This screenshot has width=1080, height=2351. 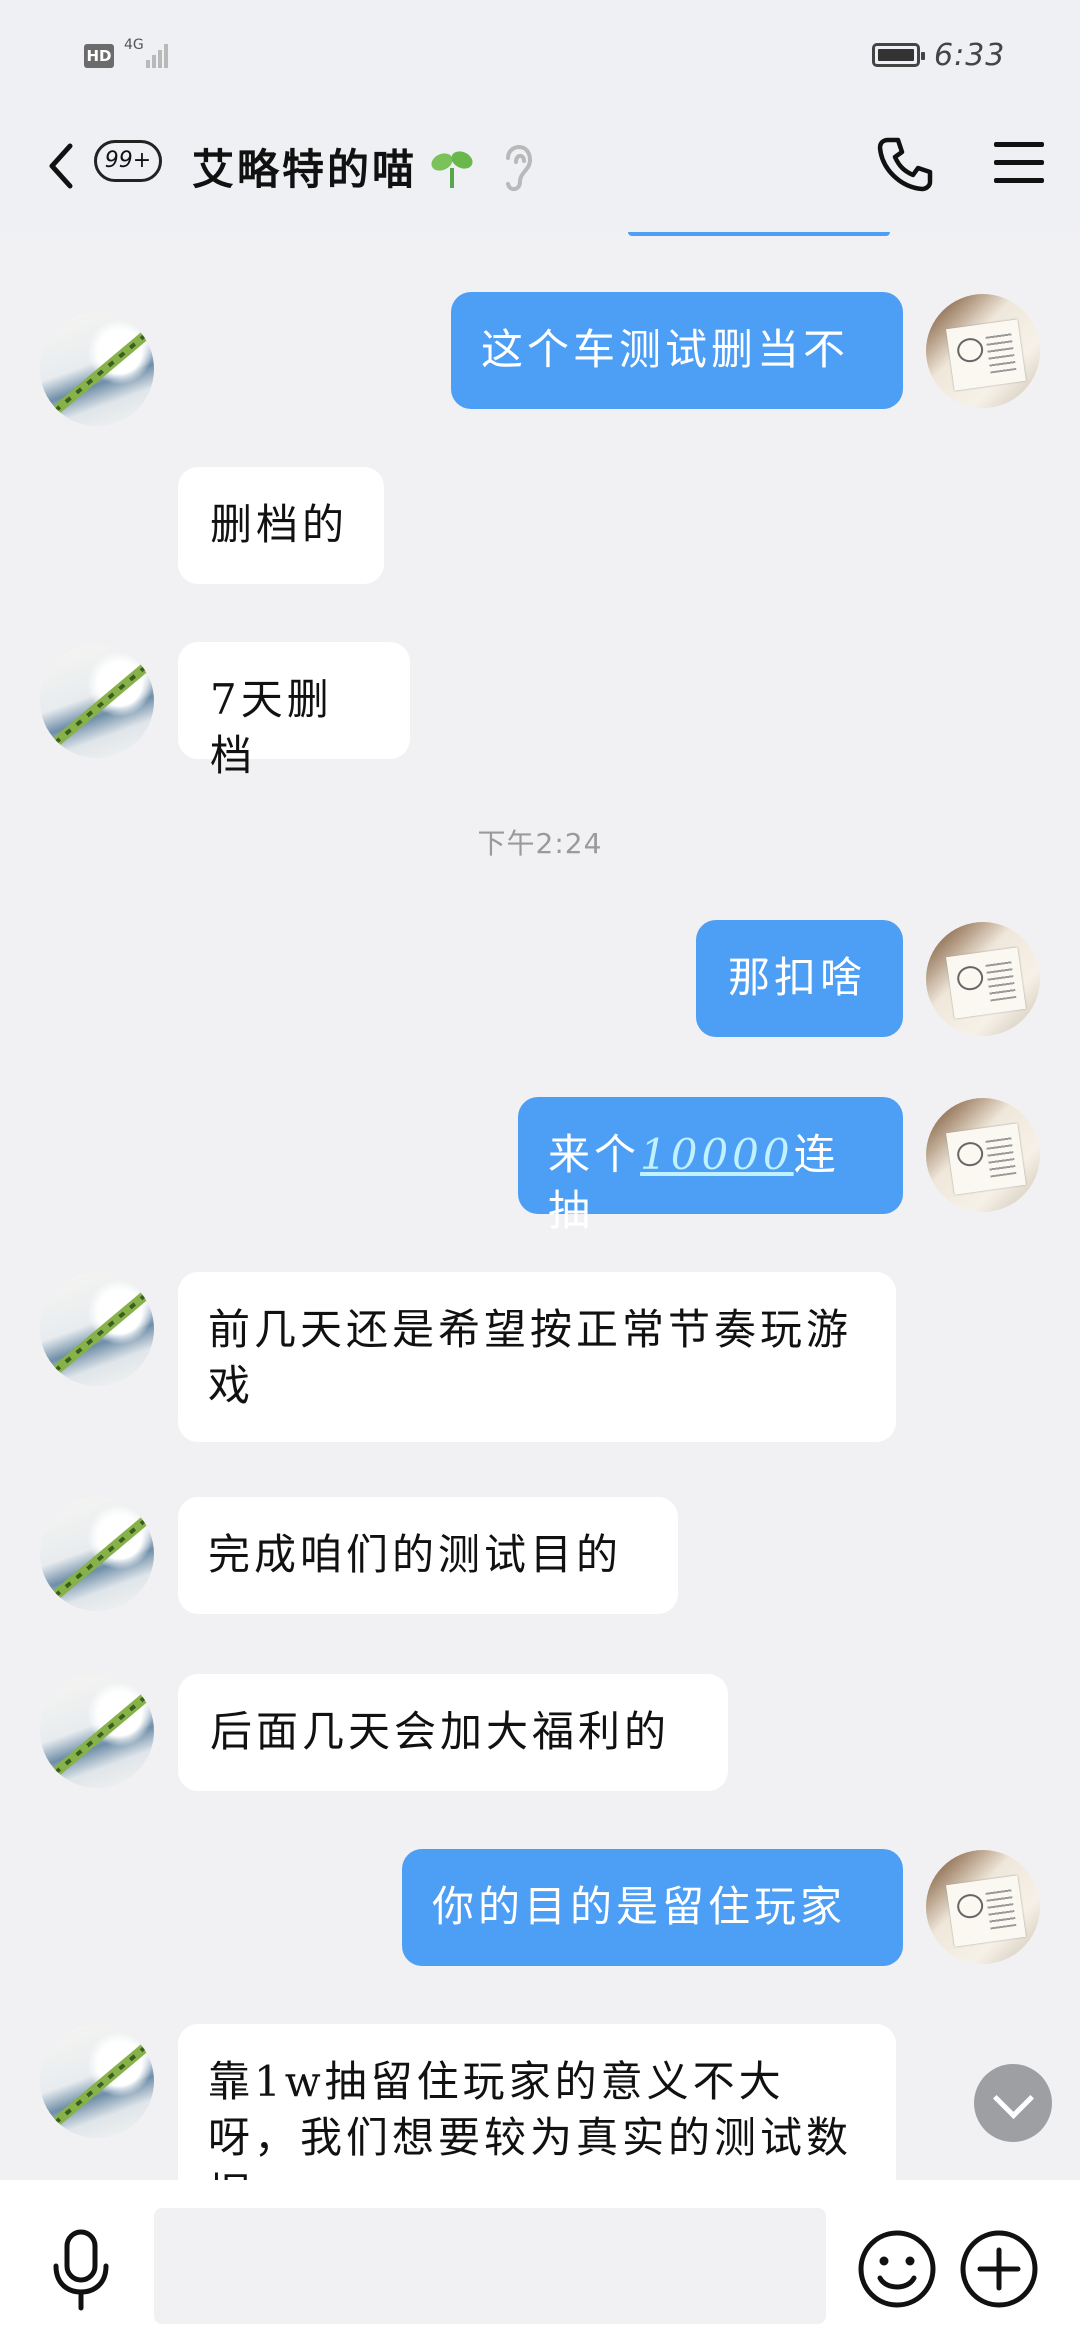 I want to click on contact-name: 艾略特的喵, so click(x=304, y=166).